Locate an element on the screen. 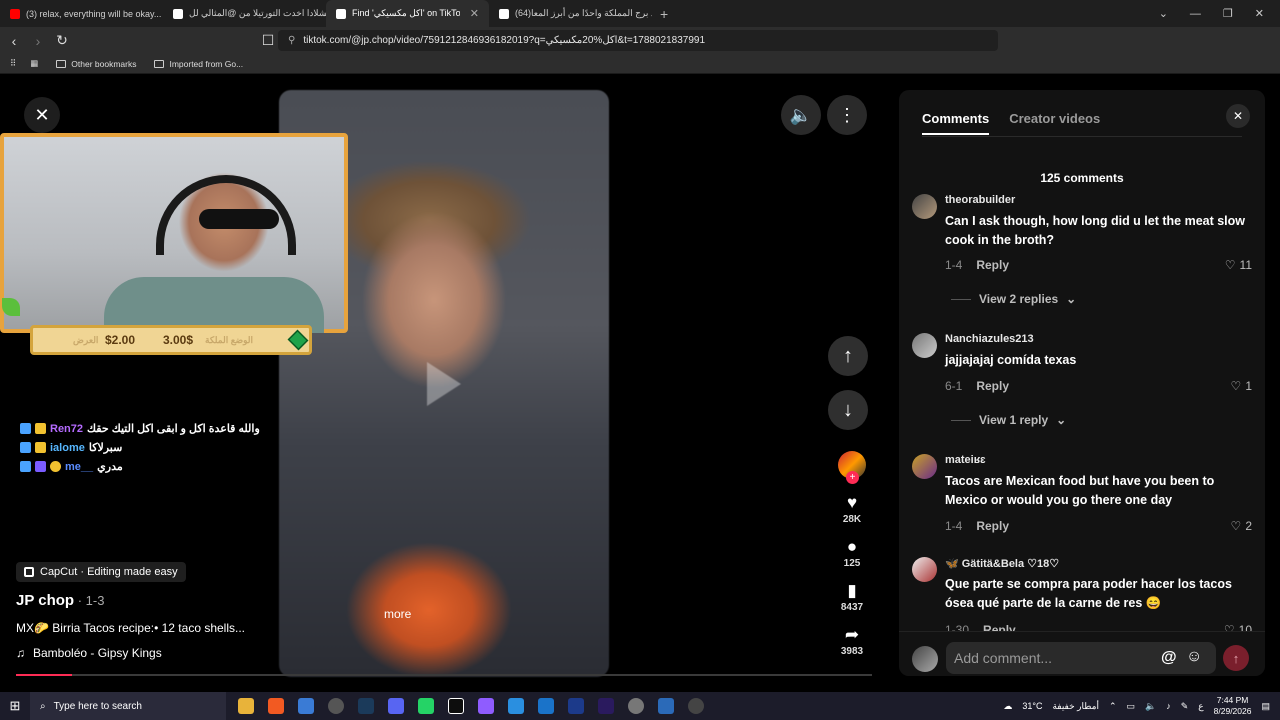 The width and height of the screenshot is (1280, 720). new-tab-button: + is located at coordinates (664, 13).